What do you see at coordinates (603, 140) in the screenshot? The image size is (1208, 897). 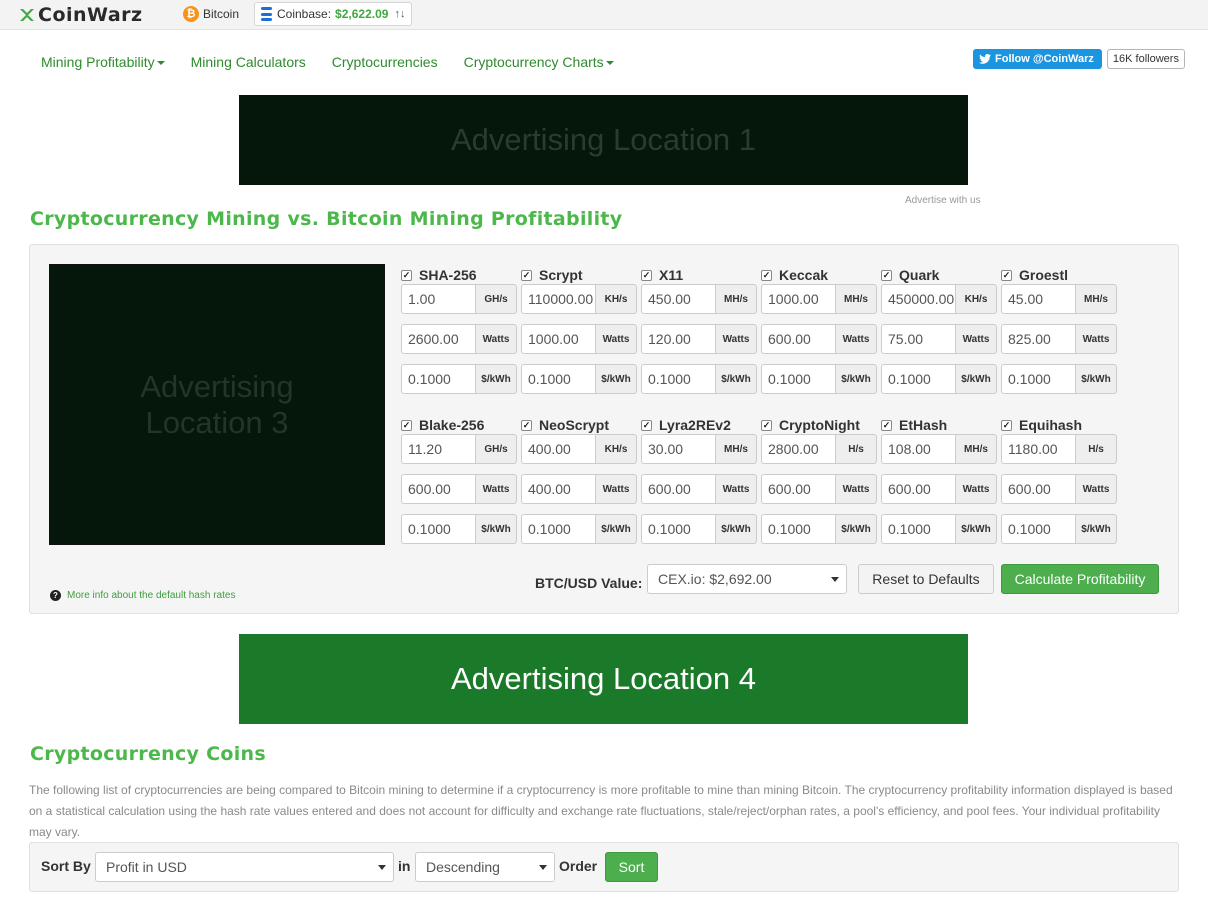 I see `ad-location-1: Advertising Location 1` at bounding box center [603, 140].